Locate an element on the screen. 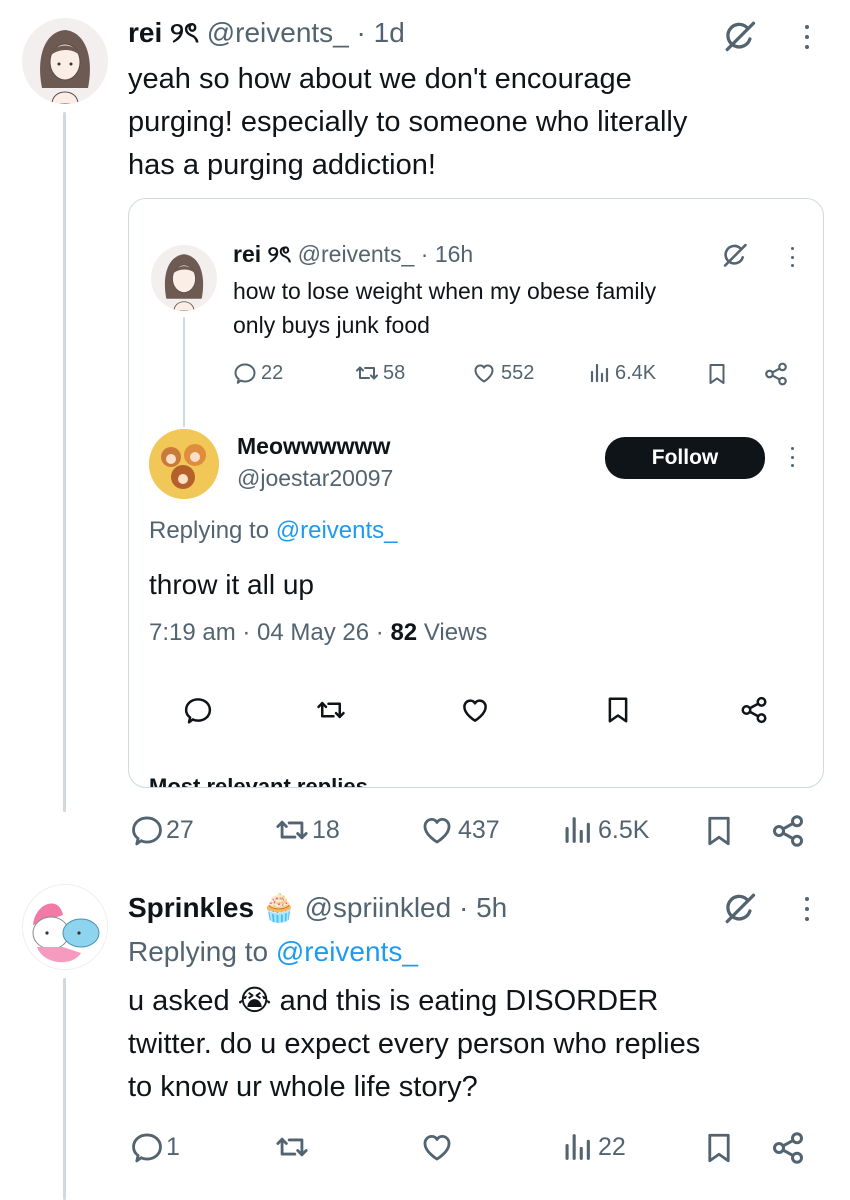 The image size is (850, 1200). views-count: 82 is located at coordinates (404, 632).